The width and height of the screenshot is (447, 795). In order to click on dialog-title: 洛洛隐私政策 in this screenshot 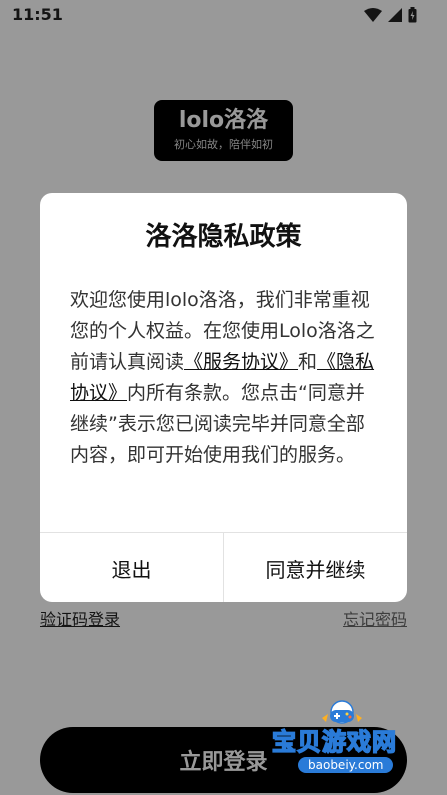, I will do `click(223, 237)`.